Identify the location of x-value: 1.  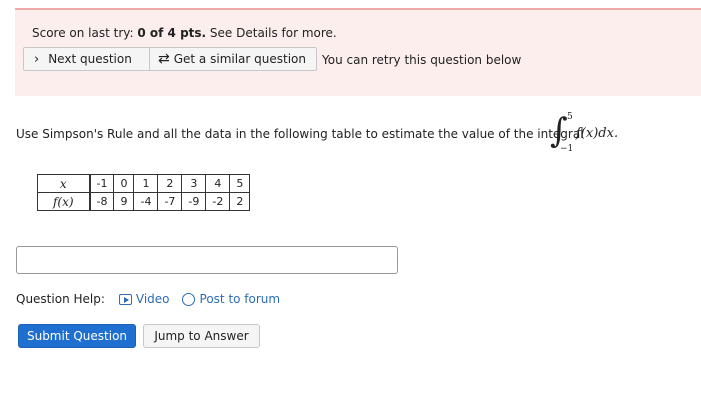
(146, 183).